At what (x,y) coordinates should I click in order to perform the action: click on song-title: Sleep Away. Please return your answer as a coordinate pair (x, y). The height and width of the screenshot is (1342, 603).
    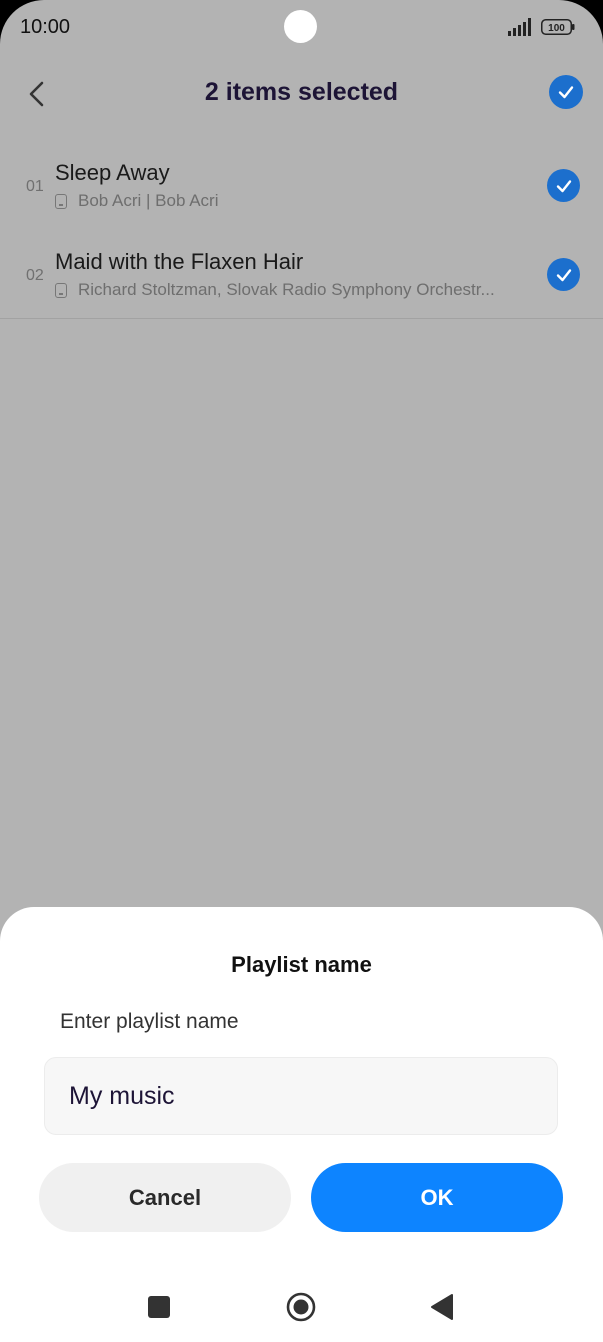
    Looking at the image, I should click on (112, 172).